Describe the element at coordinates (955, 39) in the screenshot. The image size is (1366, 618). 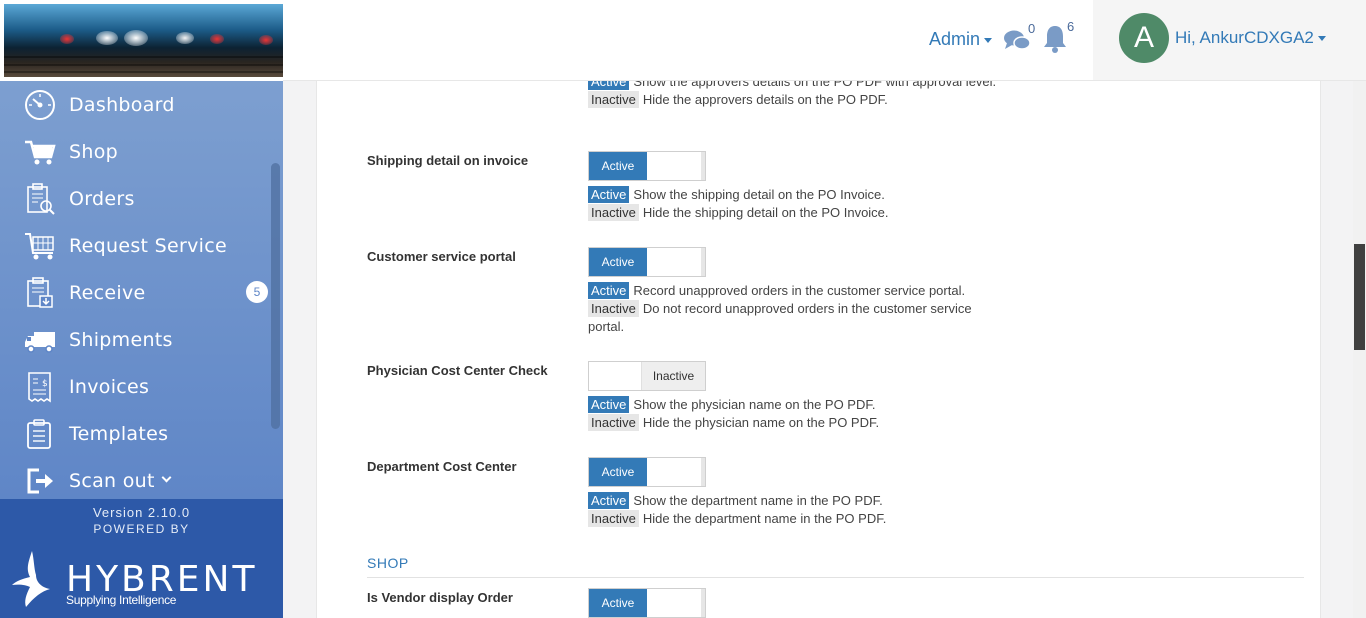
I see `admin-label: Admin` at that location.